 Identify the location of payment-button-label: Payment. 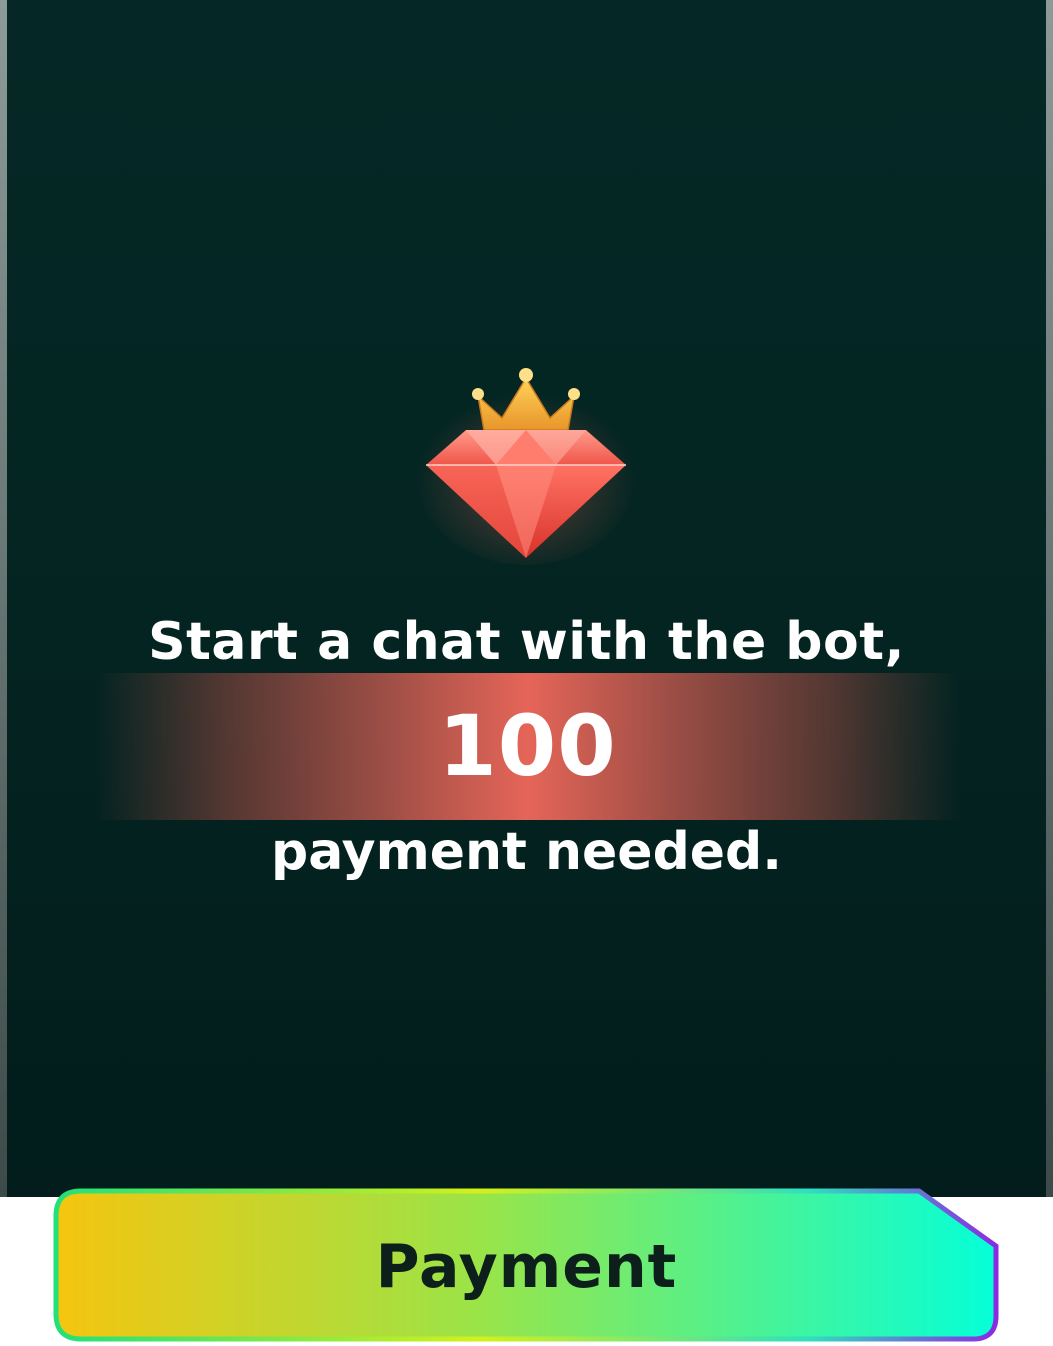
(526, 1267).